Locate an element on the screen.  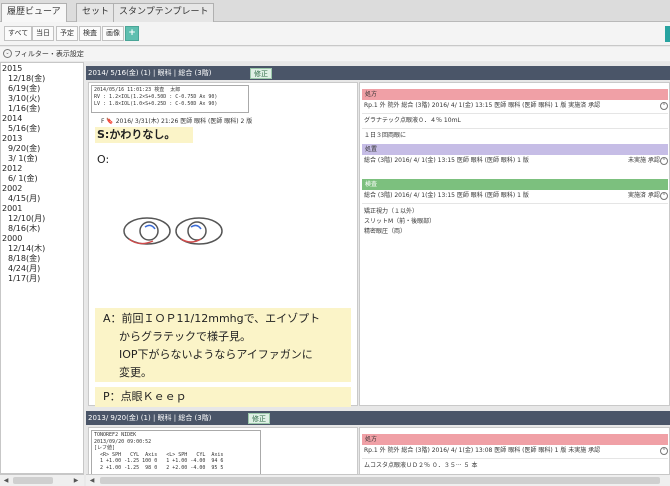
add-button: + is located at coordinates (132, 33).